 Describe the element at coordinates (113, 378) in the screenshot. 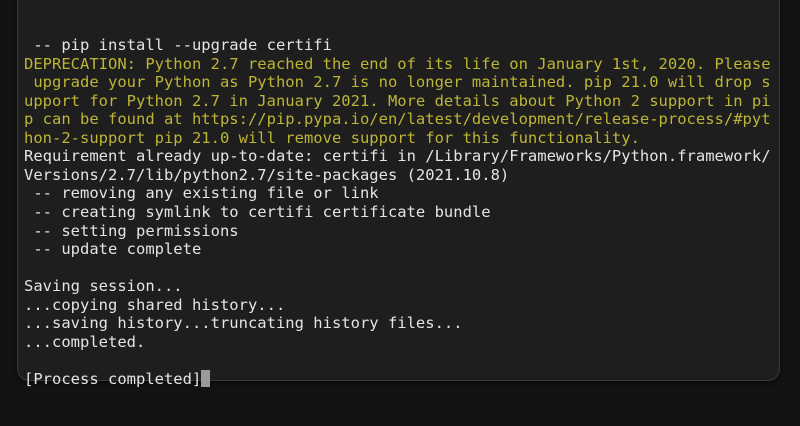

I see `process-completed-text: [Process completed]` at that location.